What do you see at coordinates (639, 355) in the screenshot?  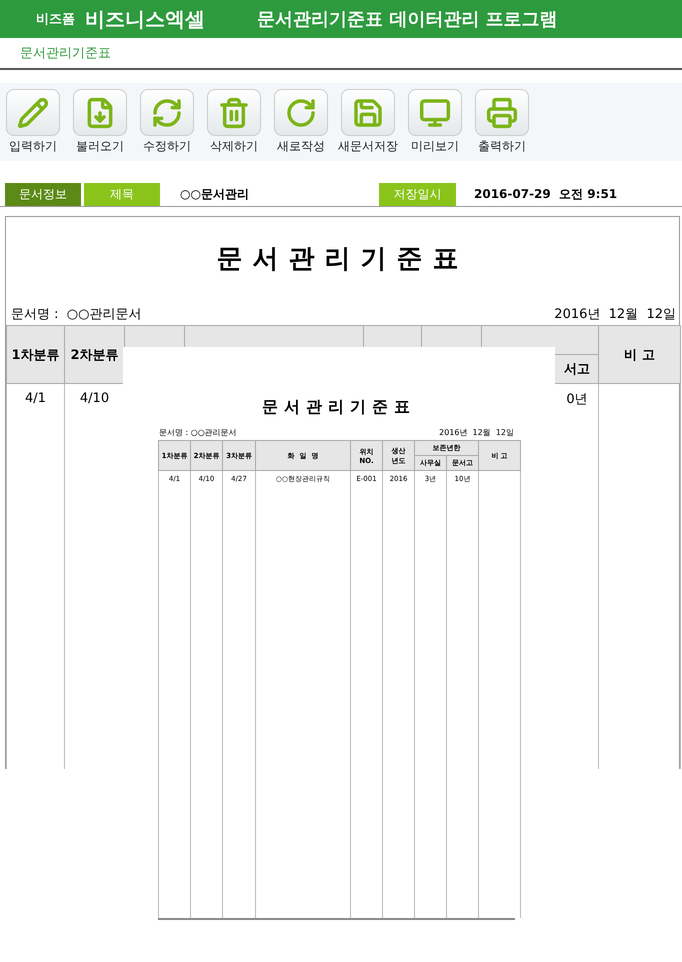 I see `table-header: 비 고` at bounding box center [639, 355].